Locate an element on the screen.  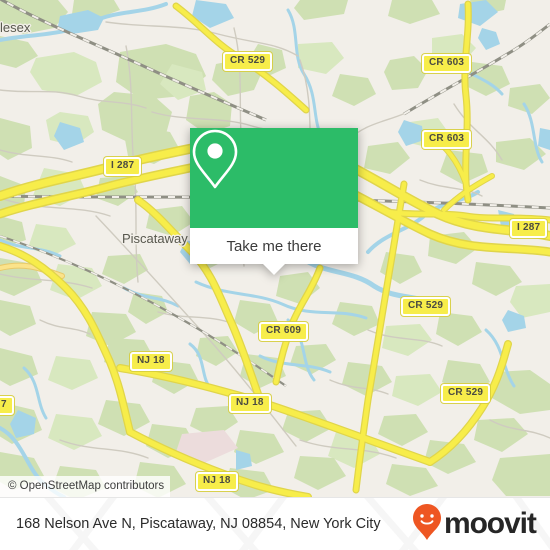
destination-popup: Take me there is located at coordinates (274, 201).